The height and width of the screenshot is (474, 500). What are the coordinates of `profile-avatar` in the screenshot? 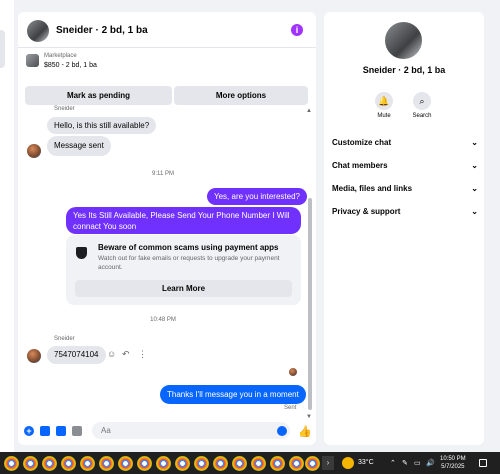 It's located at (403, 40).